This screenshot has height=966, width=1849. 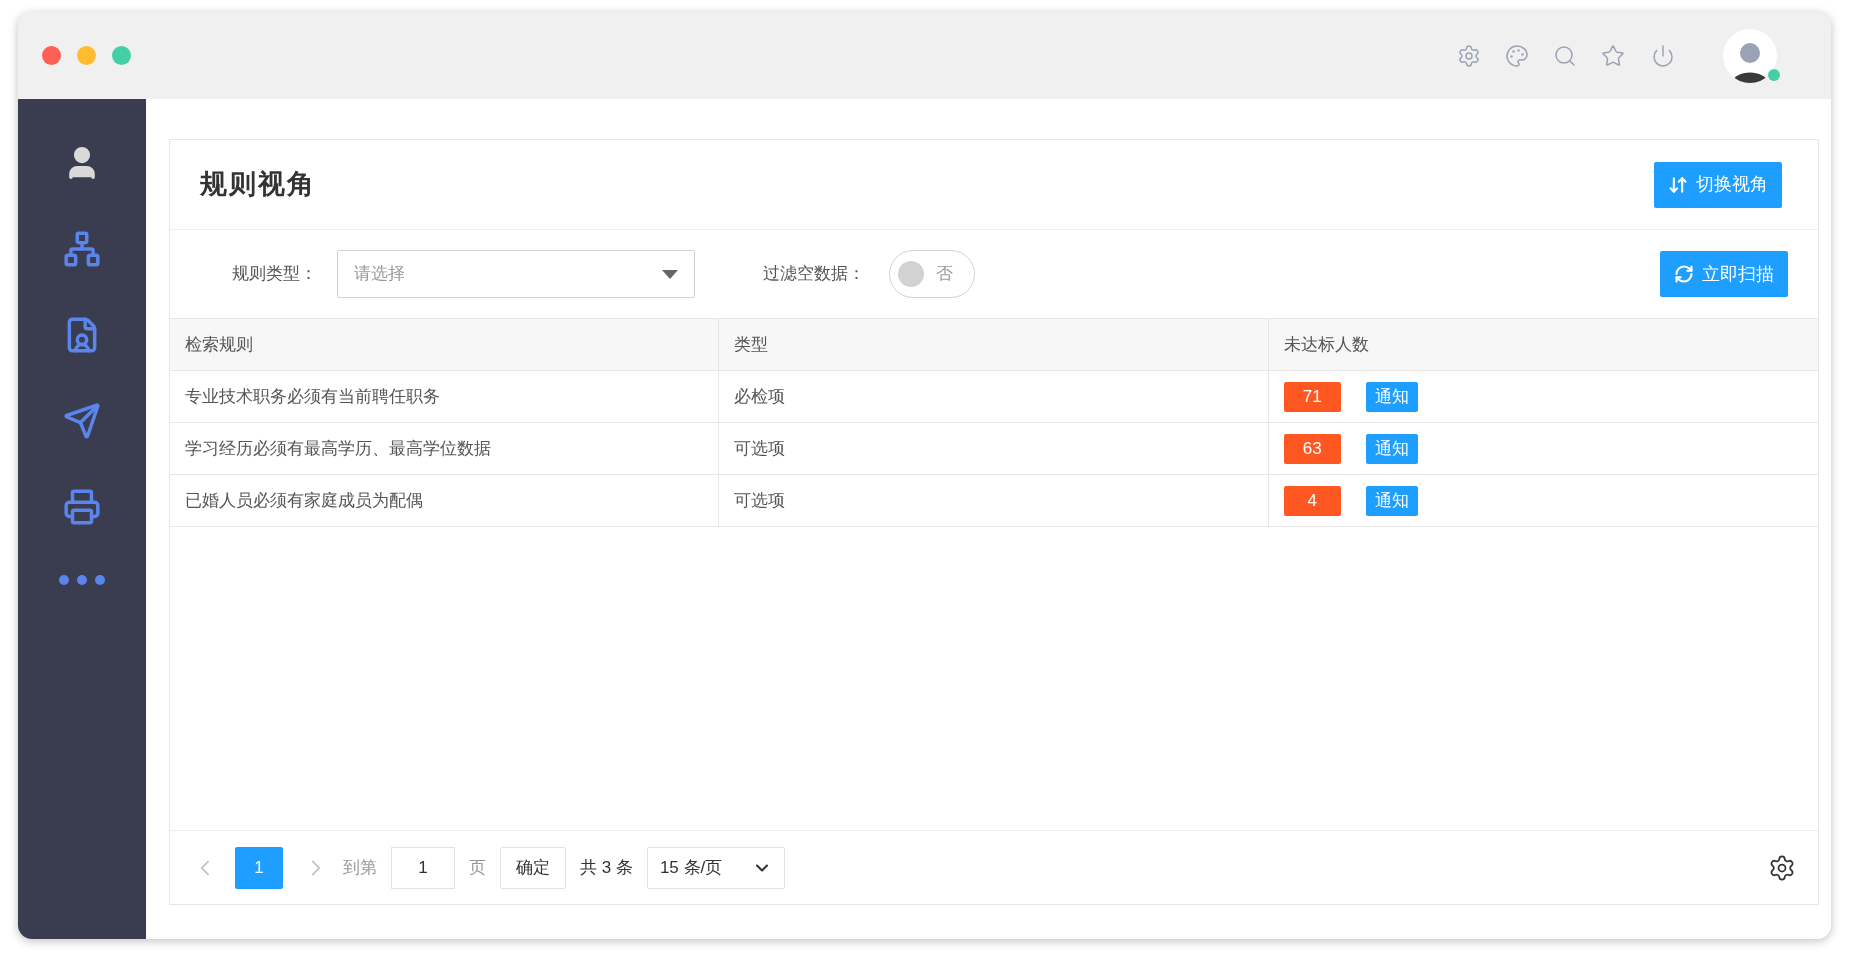 What do you see at coordinates (274, 274) in the screenshot?
I see `rule-type-label: 规则类型：` at bounding box center [274, 274].